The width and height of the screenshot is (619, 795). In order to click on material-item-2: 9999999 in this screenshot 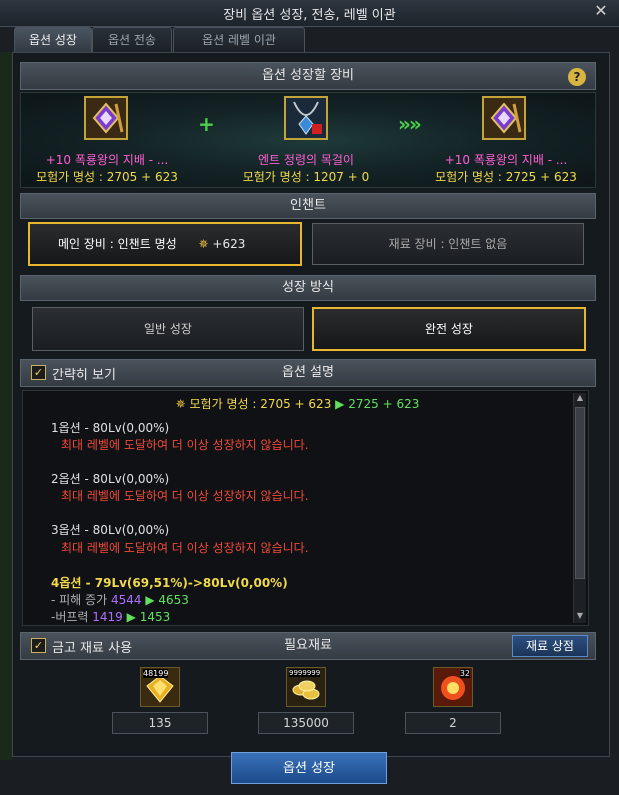, I will do `click(306, 687)`.